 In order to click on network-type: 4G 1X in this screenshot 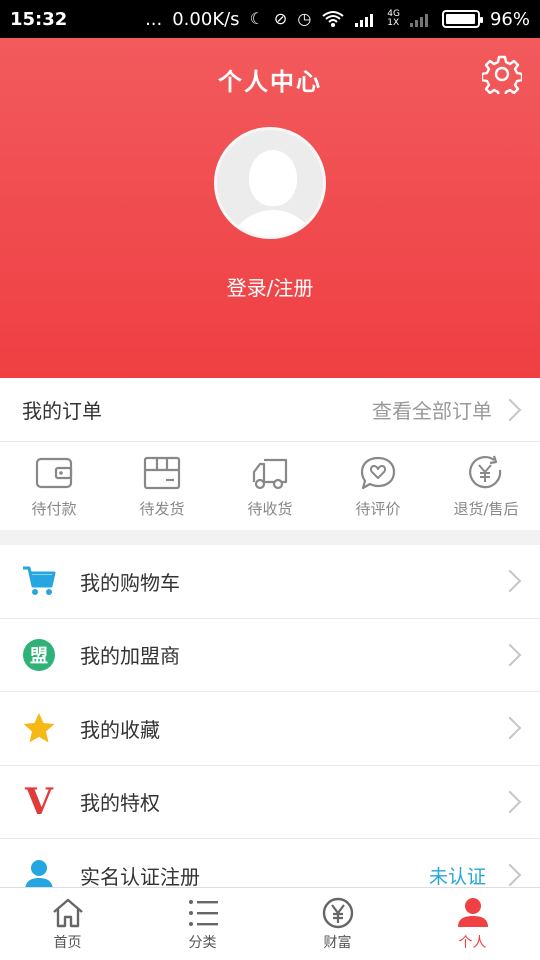, I will do `click(393, 18)`.